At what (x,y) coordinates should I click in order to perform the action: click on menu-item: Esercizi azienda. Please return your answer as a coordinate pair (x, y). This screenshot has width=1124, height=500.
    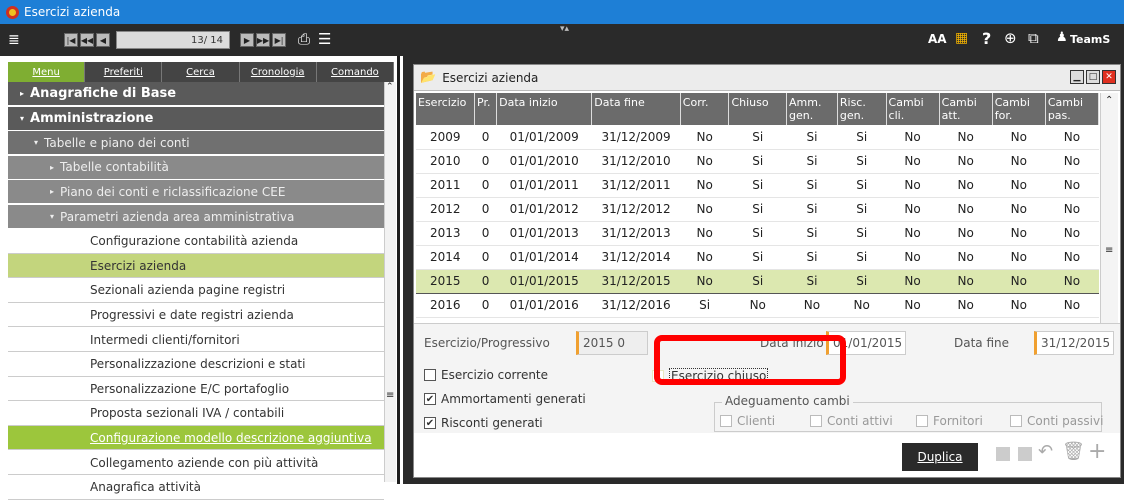
    Looking at the image, I should click on (196, 266).